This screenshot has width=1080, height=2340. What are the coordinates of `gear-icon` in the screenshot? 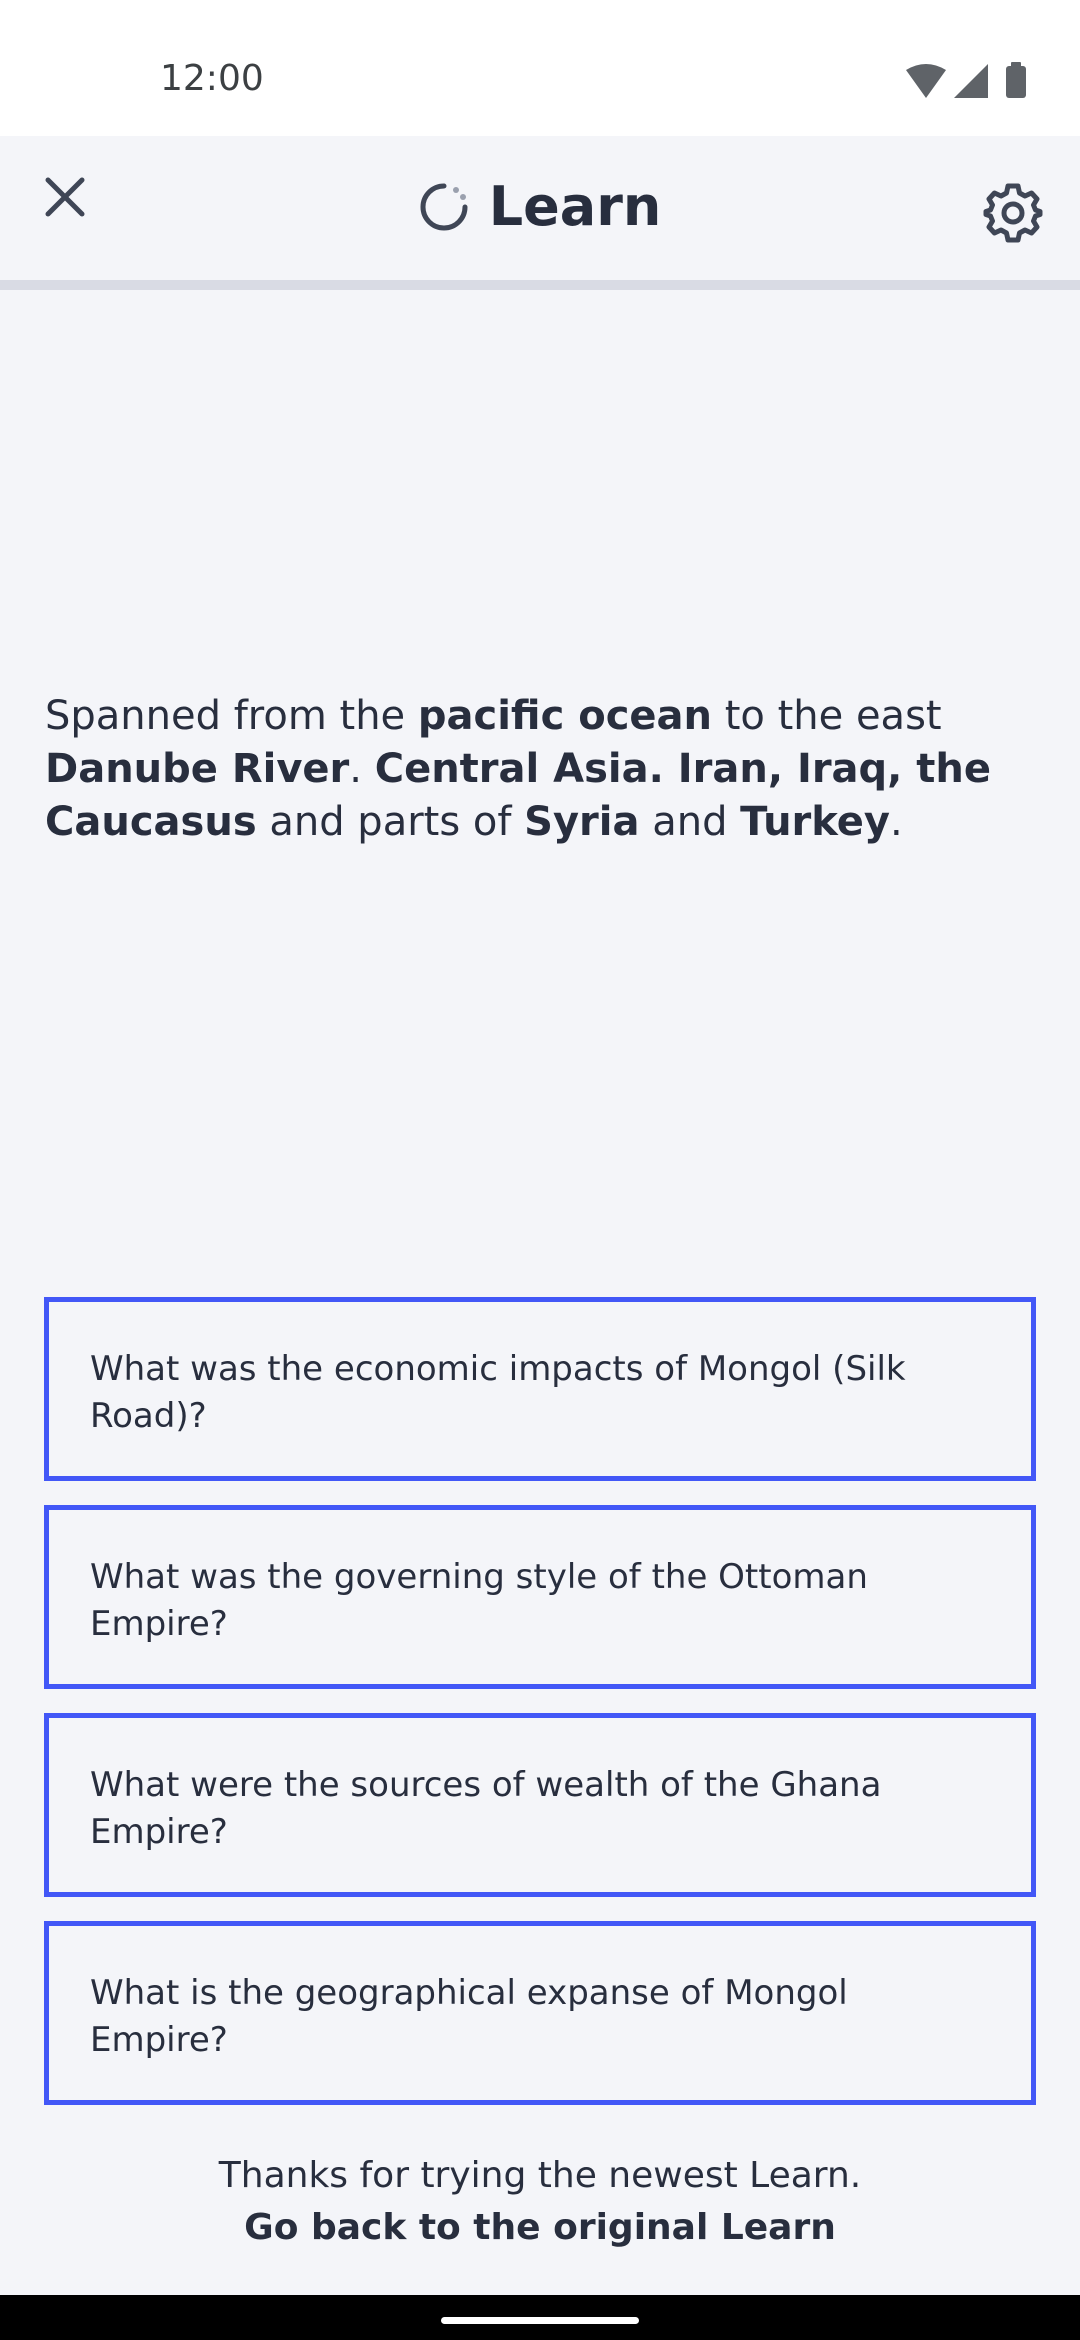 It's located at (1013, 213).